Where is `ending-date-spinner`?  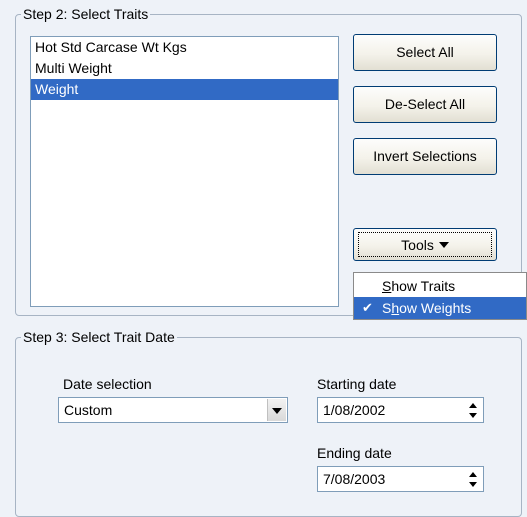 ending-date-spinner is located at coordinates (473, 479).